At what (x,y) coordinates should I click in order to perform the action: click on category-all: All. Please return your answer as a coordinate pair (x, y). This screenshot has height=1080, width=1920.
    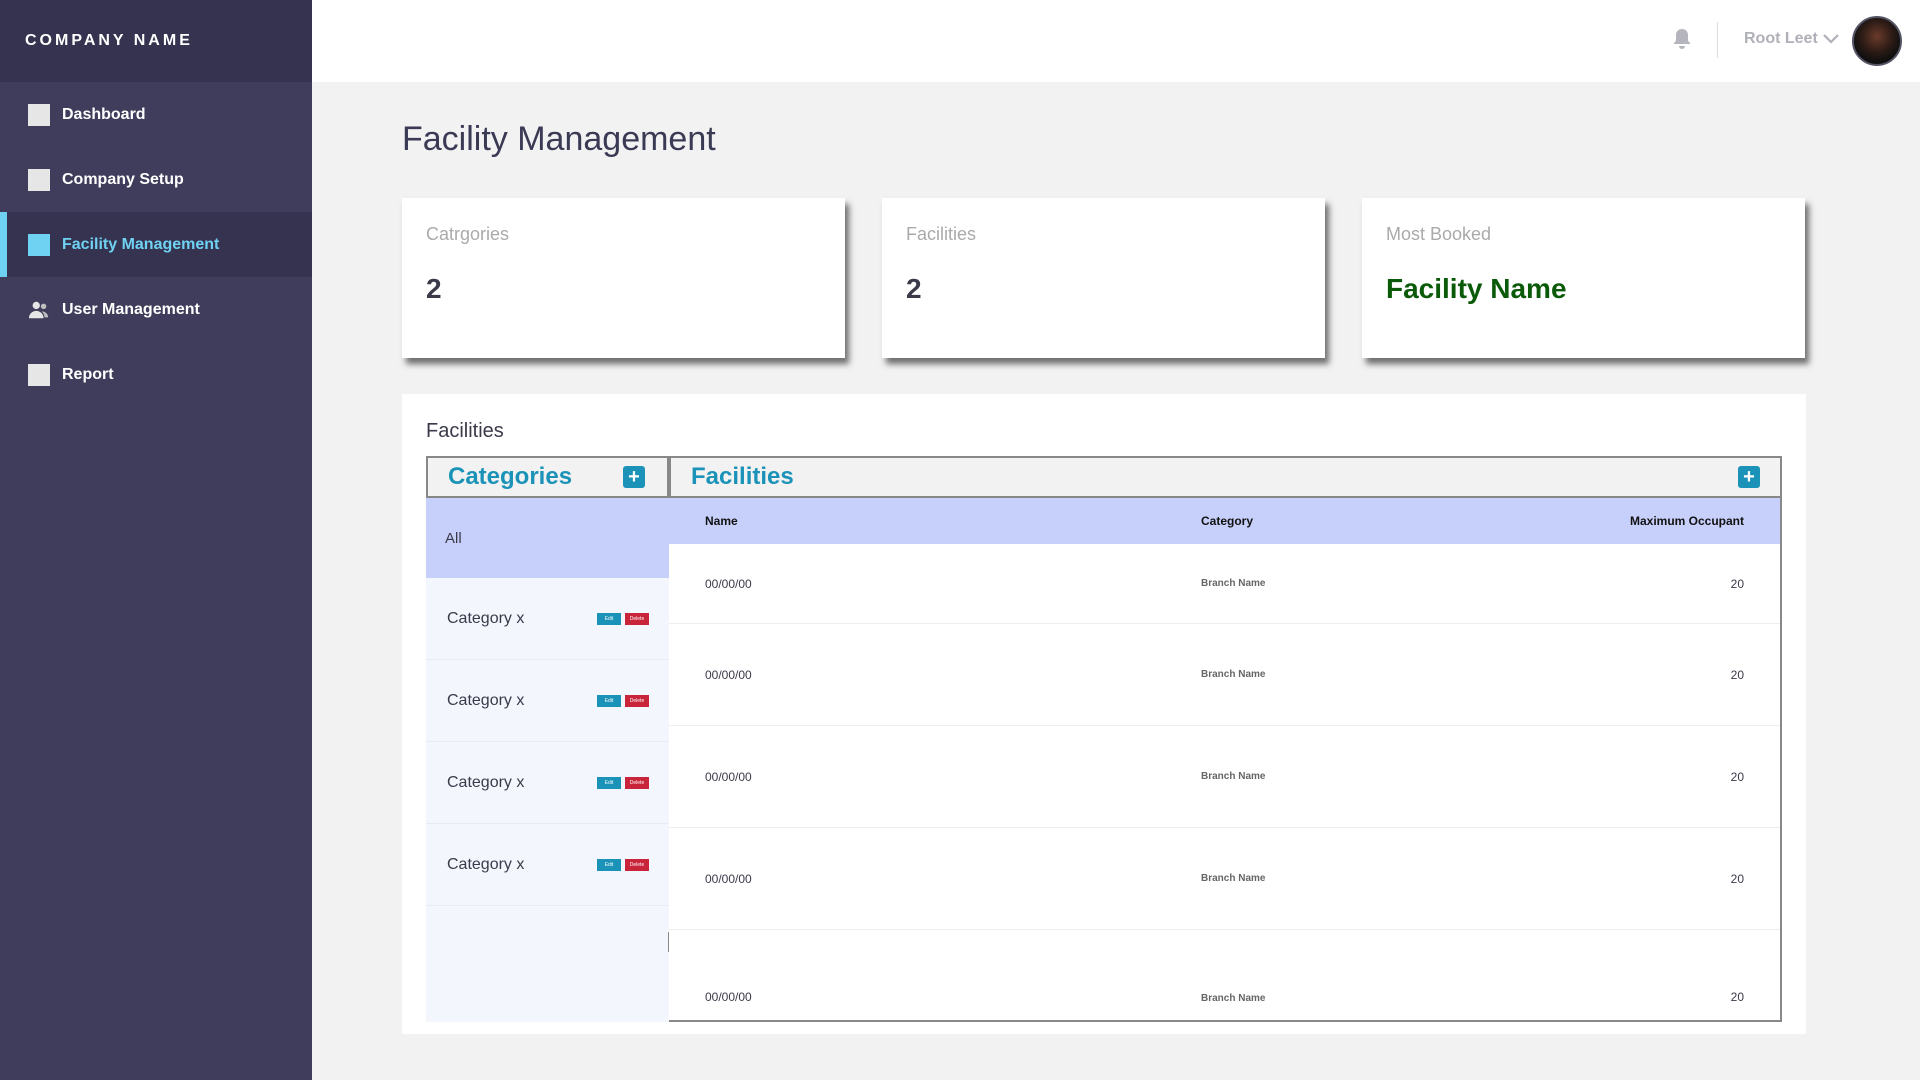
    Looking at the image, I should click on (547, 538).